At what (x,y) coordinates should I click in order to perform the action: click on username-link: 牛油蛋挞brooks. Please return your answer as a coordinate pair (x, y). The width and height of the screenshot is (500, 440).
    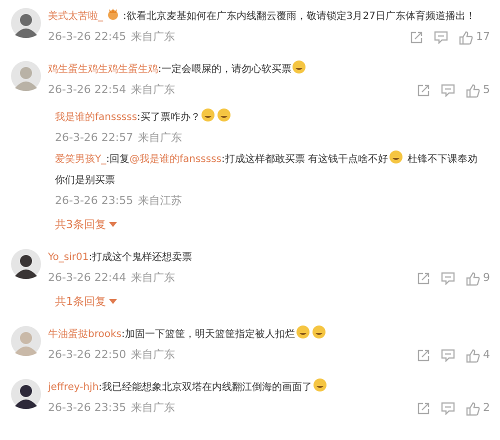
    Looking at the image, I should click on (85, 334).